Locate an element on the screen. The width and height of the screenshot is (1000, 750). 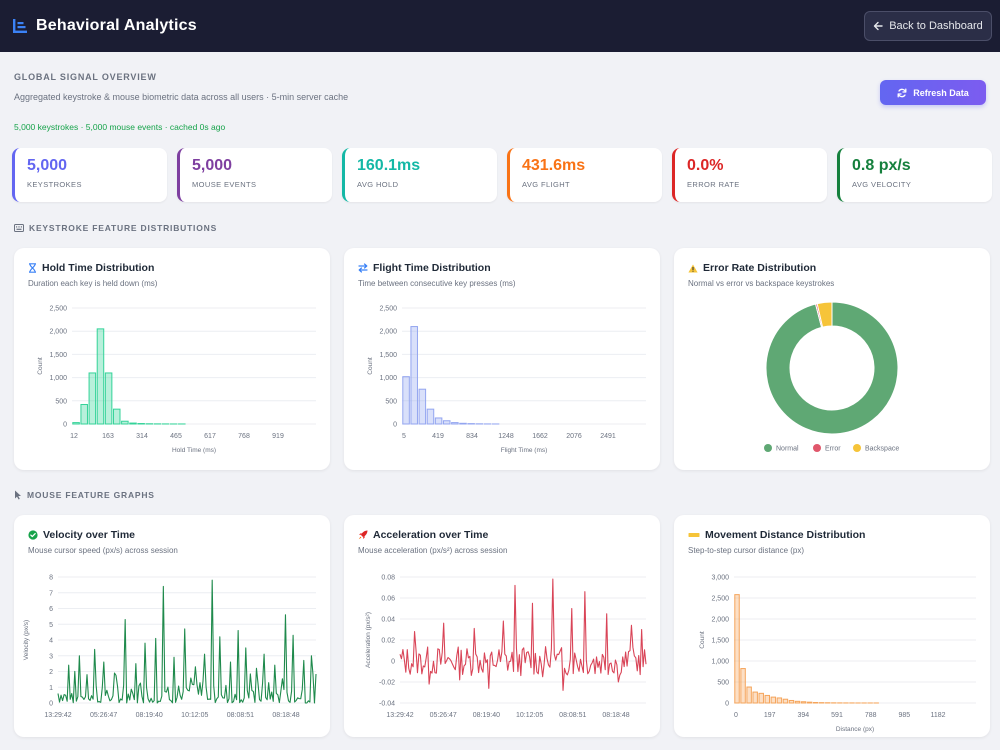
refresh-data-button: Refresh Data is located at coordinates (933, 92).